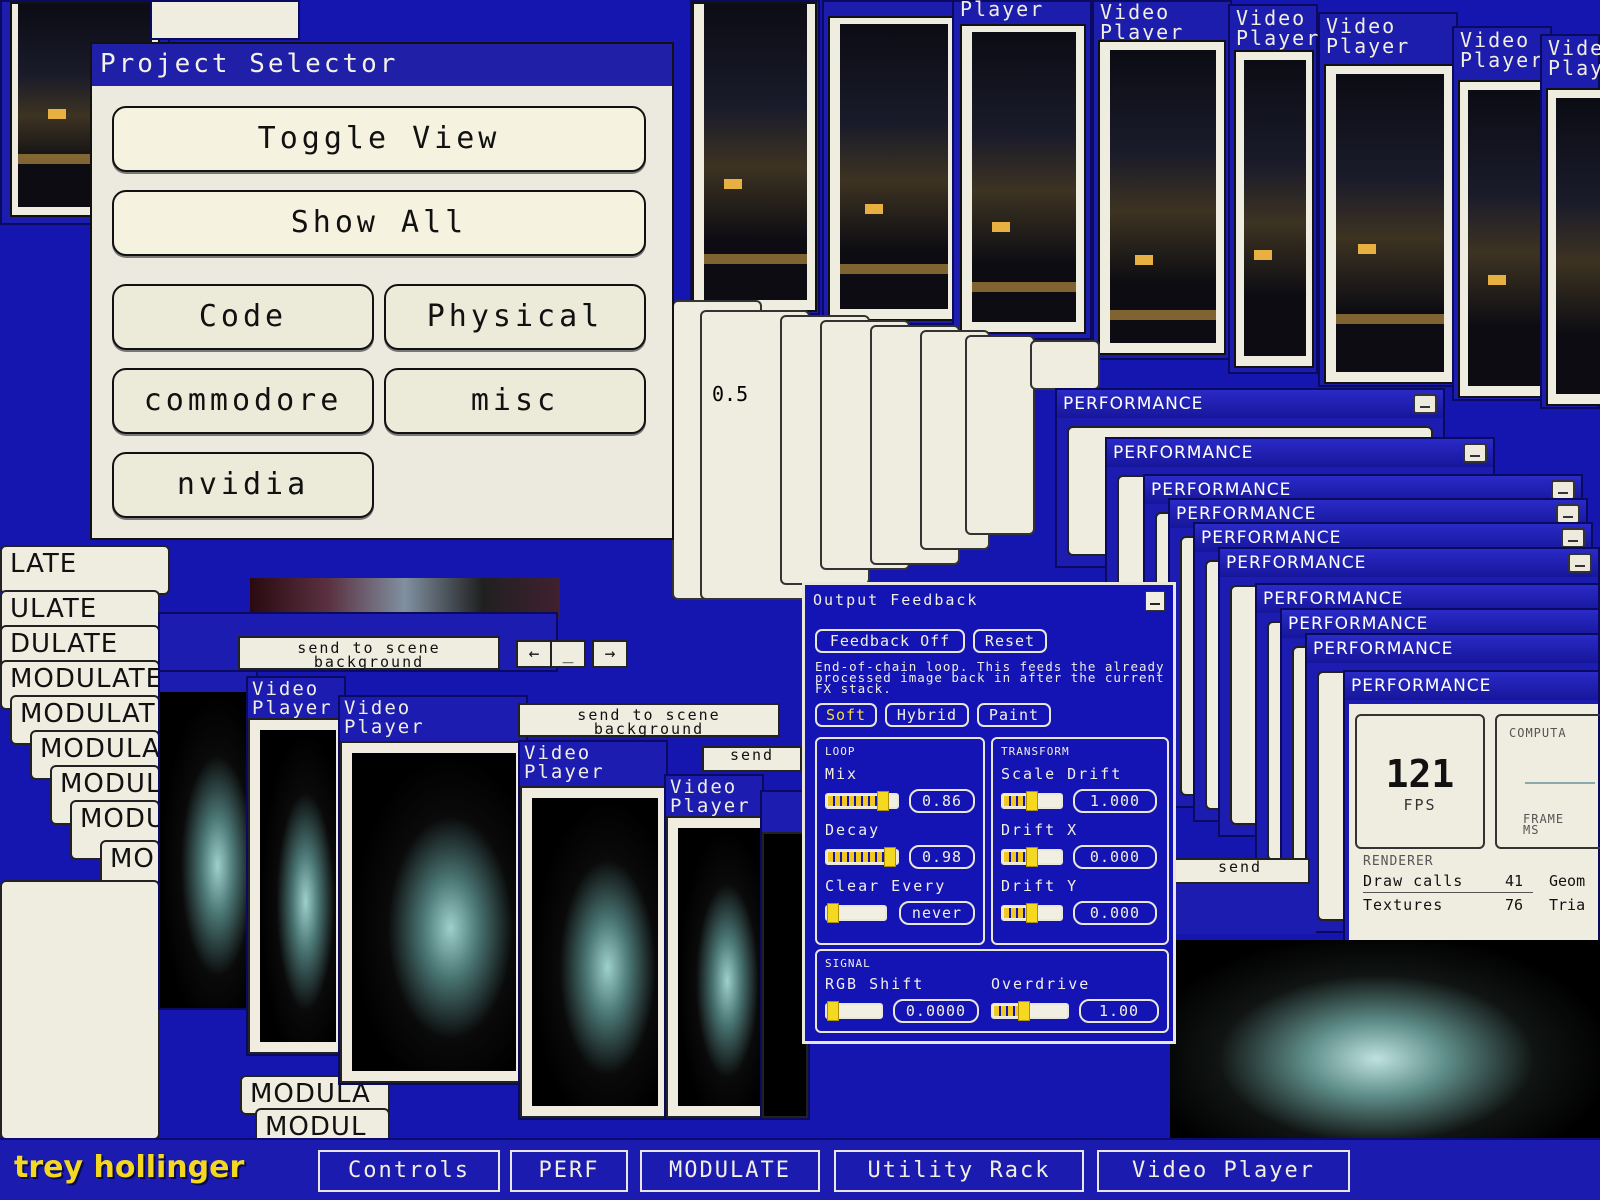  Describe the element at coordinates (1115, 801) in the screenshot. I see `scale-drift-value: 1.000` at that location.